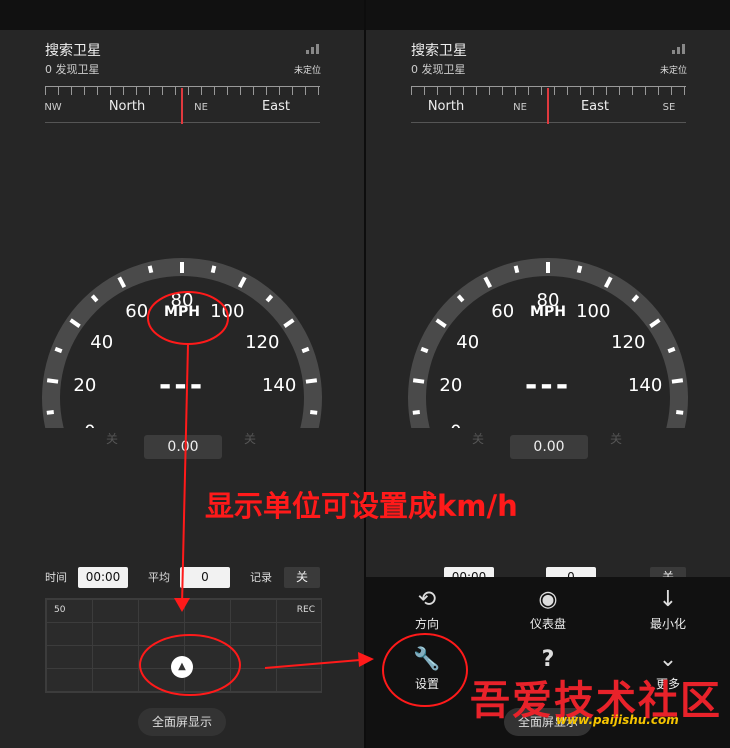 The width and height of the screenshot is (730, 748). Describe the element at coordinates (56, 577) in the screenshot. I see `time-label: 时间` at that location.